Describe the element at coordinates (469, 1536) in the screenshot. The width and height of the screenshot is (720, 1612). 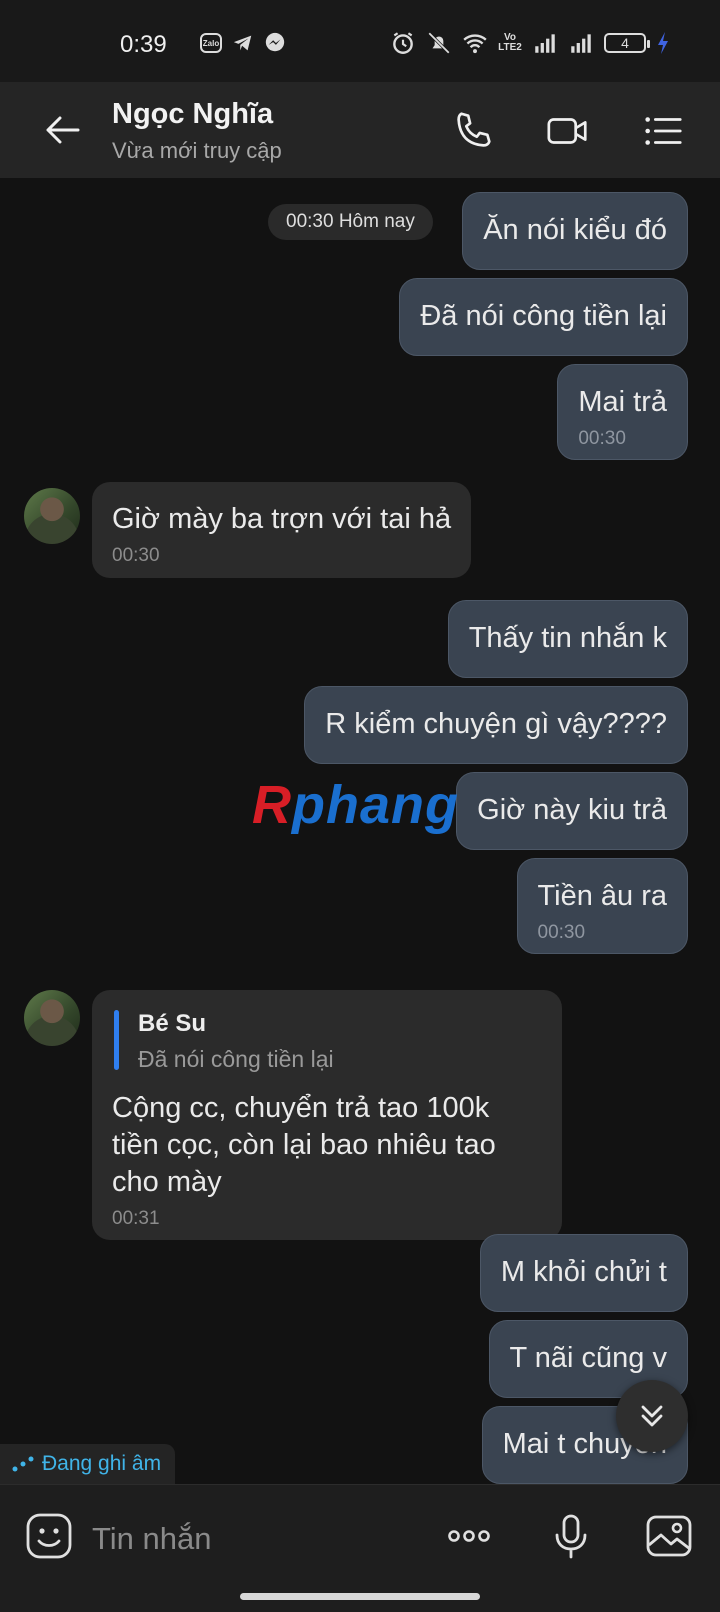
I see `more-options-icon` at that location.